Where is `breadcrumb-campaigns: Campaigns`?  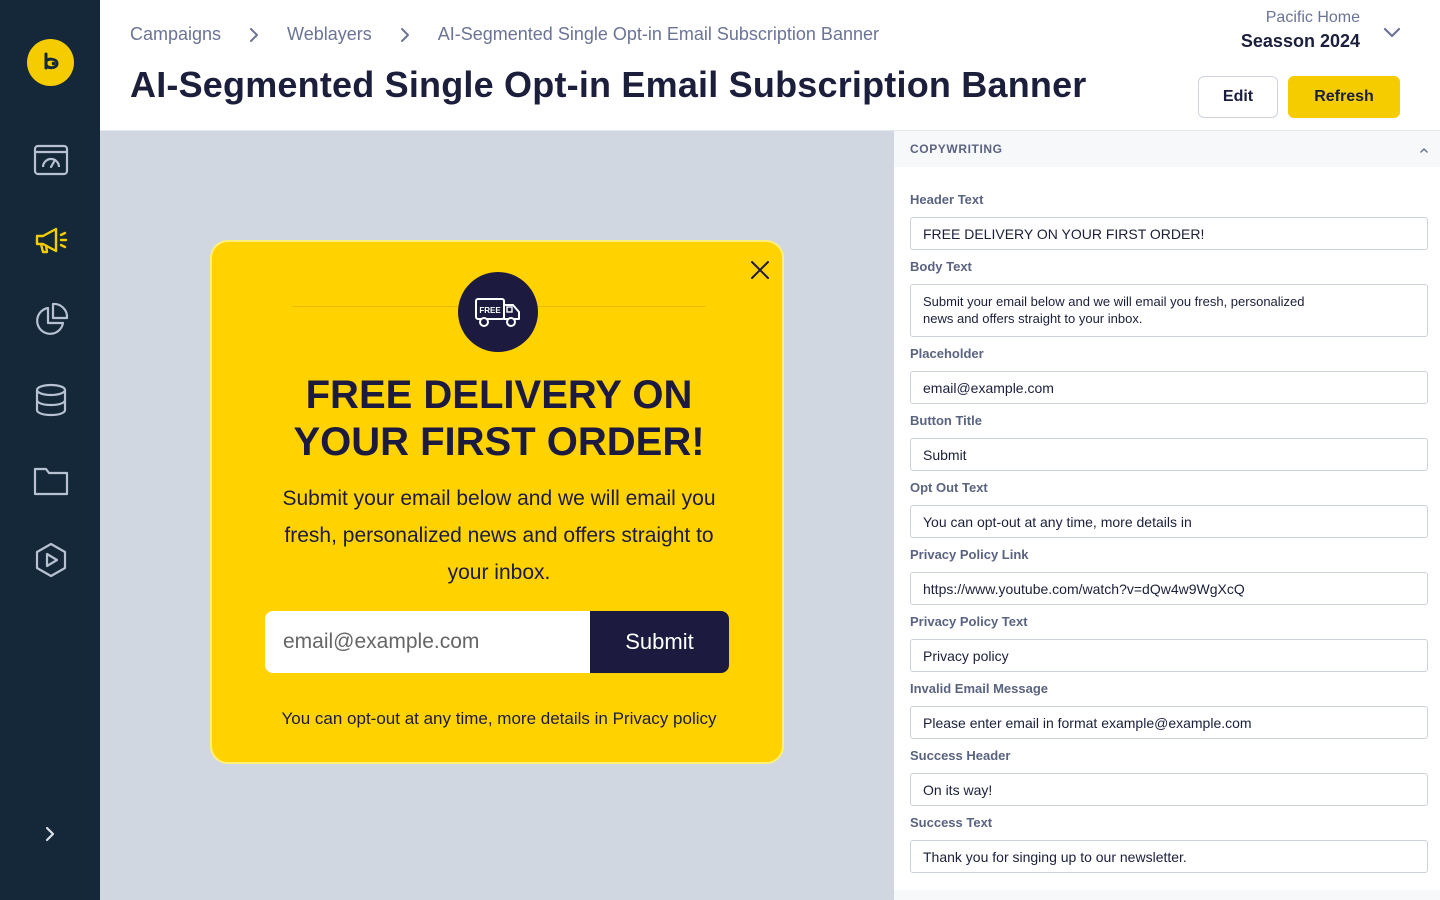
breadcrumb-campaigns: Campaigns is located at coordinates (175, 34).